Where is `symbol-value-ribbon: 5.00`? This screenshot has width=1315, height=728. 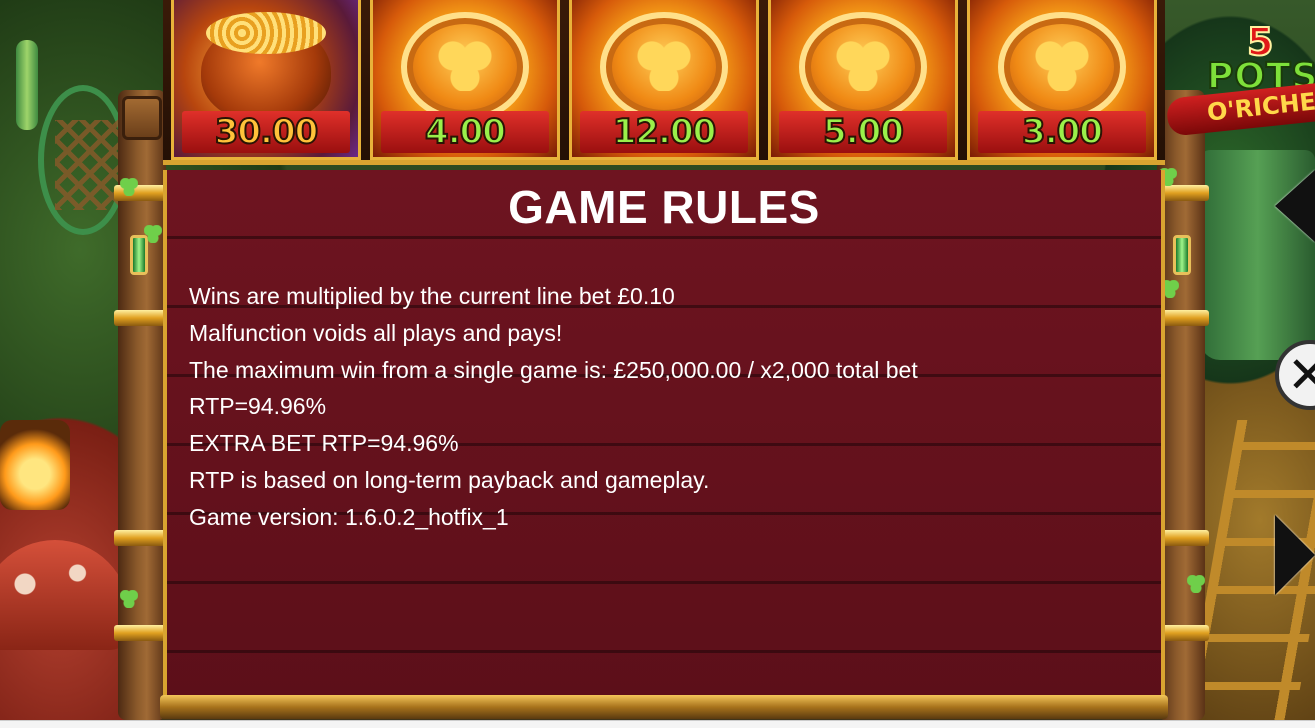 symbol-value-ribbon: 5.00 is located at coordinates (863, 132).